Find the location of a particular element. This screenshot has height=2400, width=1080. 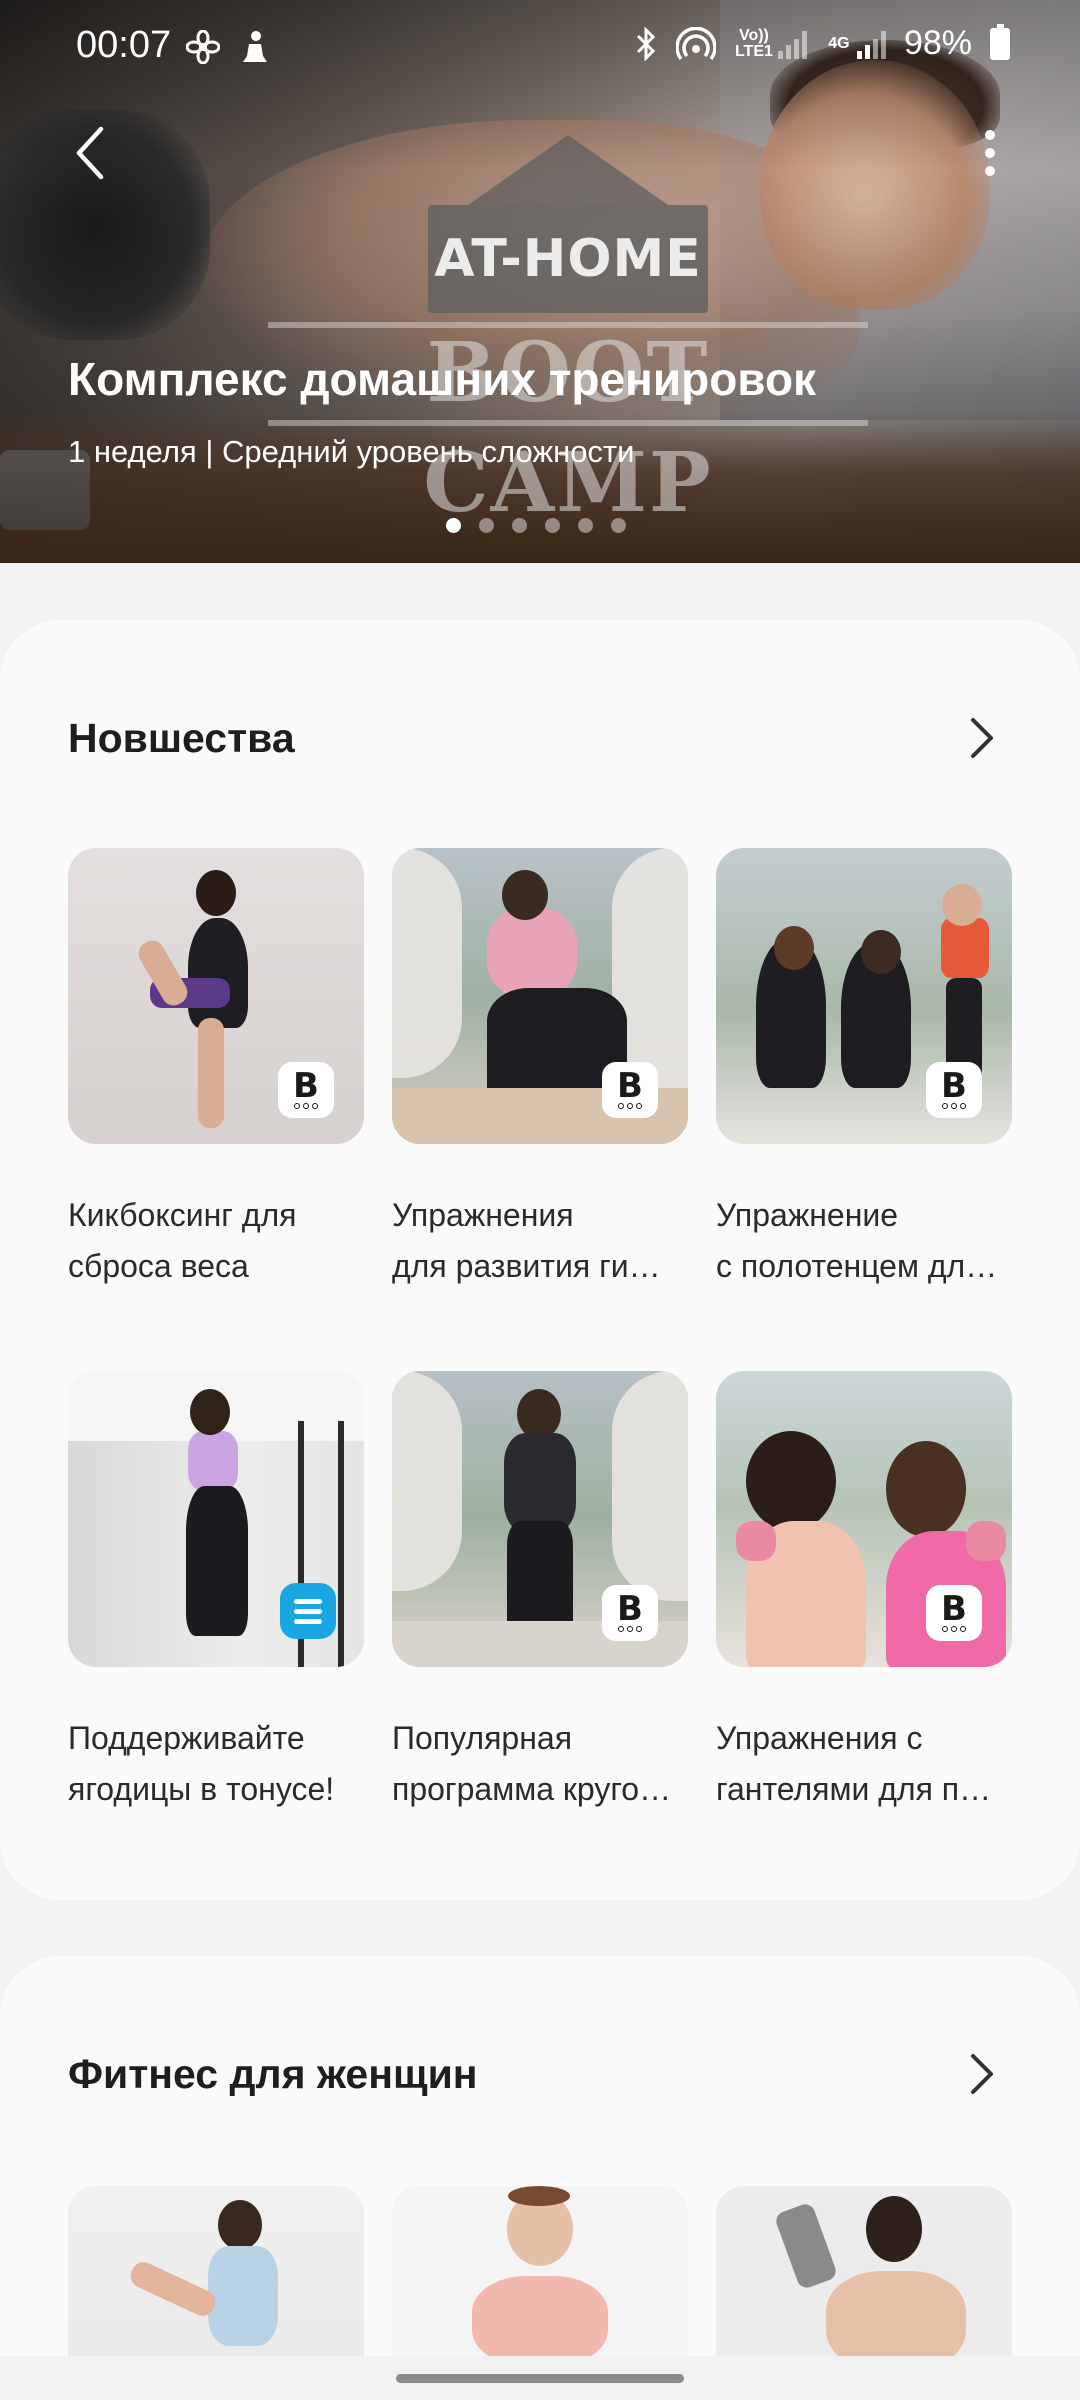

fan-icon is located at coordinates (203, 47).